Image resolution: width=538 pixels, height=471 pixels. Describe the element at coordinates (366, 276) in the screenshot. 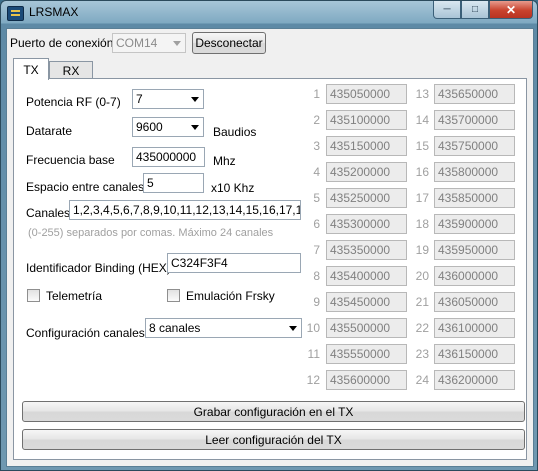

I see `channel-frequency-field: 435400000` at that location.